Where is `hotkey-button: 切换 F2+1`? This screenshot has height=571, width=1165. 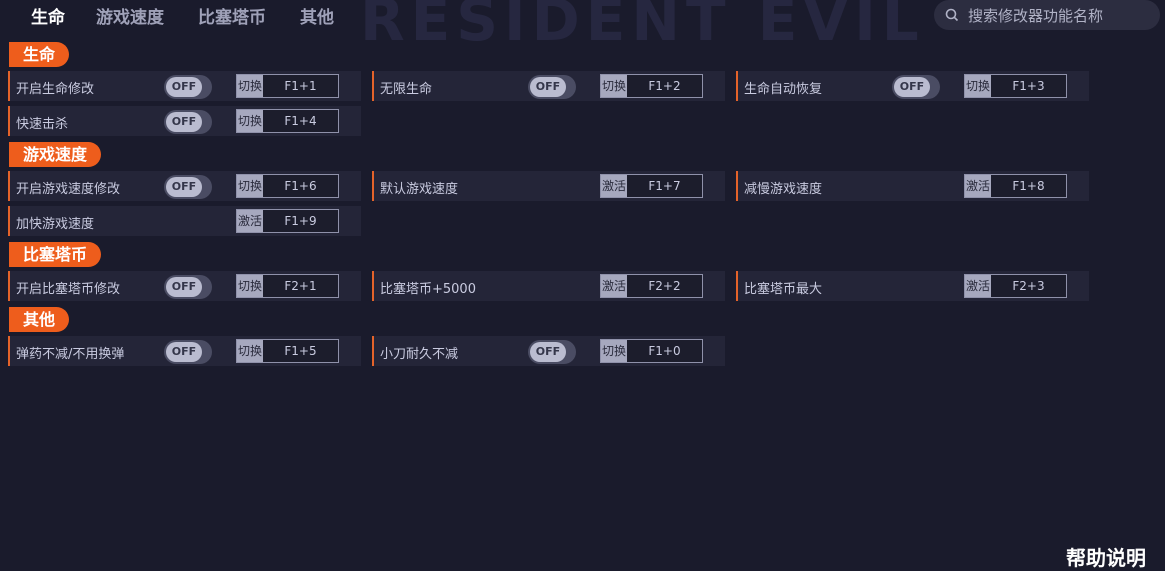
hotkey-button: 切换 F2+1 is located at coordinates (287, 286).